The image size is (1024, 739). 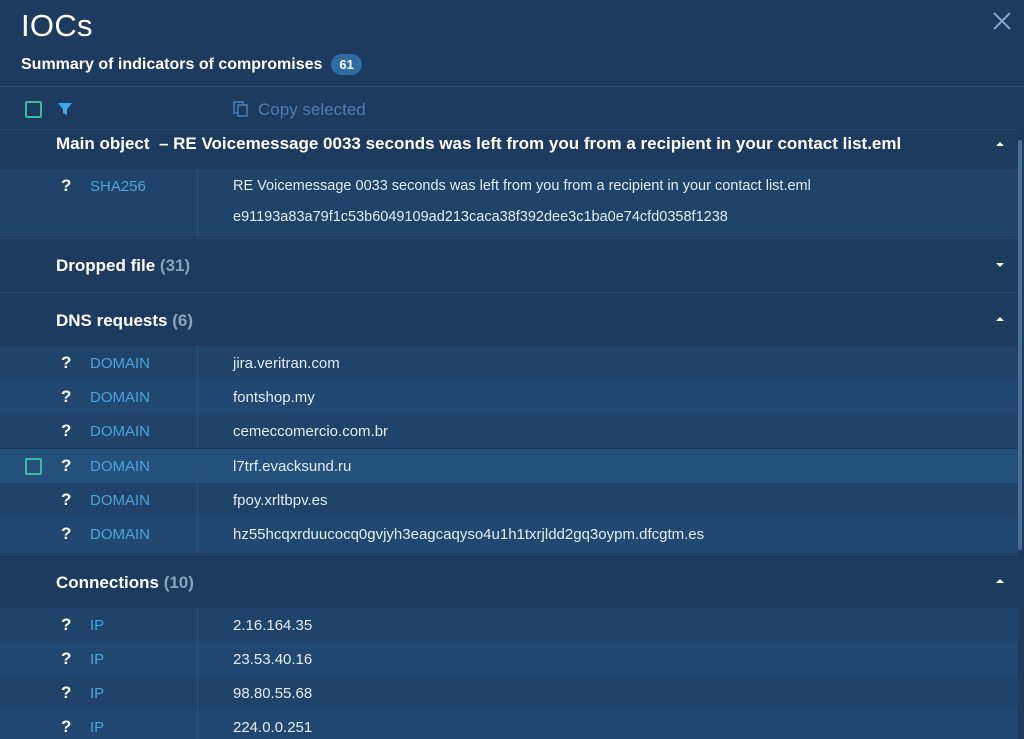 I want to click on close-icon, so click(x=1002, y=21).